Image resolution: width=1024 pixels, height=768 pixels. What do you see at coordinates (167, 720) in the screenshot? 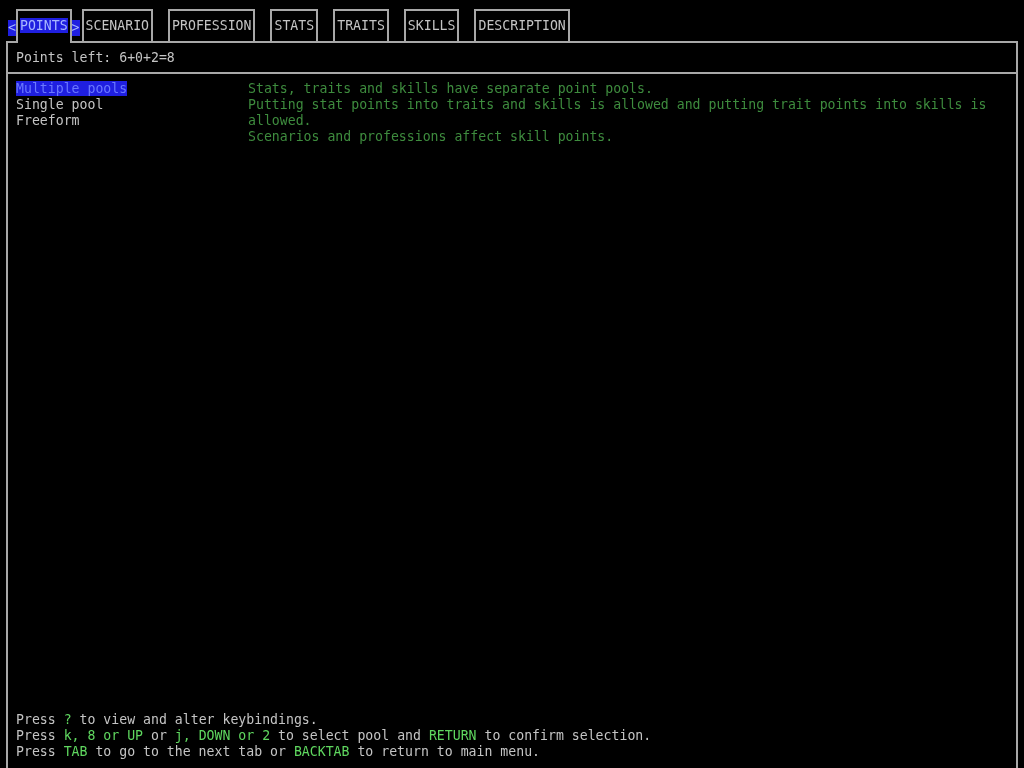
I see `help-text: Press ? to view and alter keybindings.` at bounding box center [167, 720].